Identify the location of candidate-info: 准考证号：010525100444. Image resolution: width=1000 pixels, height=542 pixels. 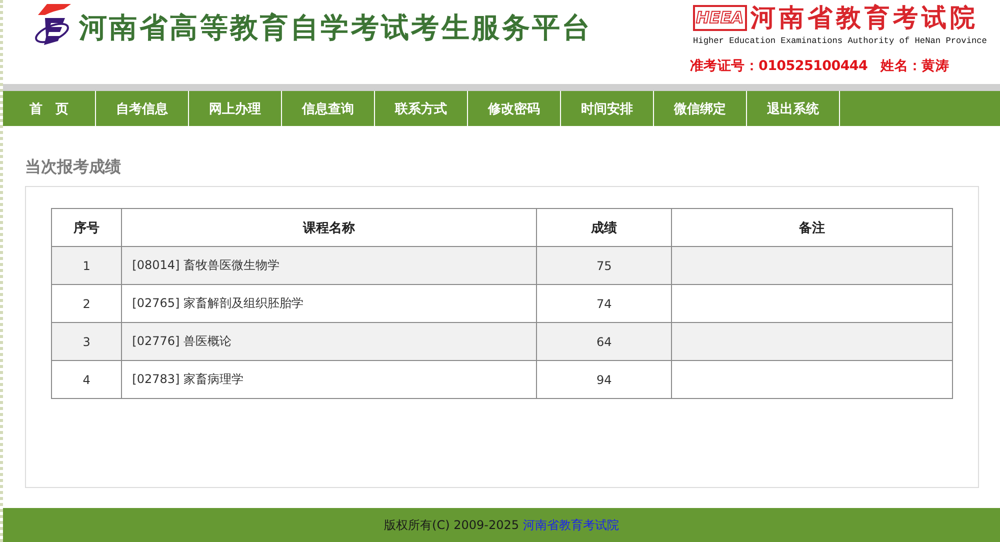
(779, 66).